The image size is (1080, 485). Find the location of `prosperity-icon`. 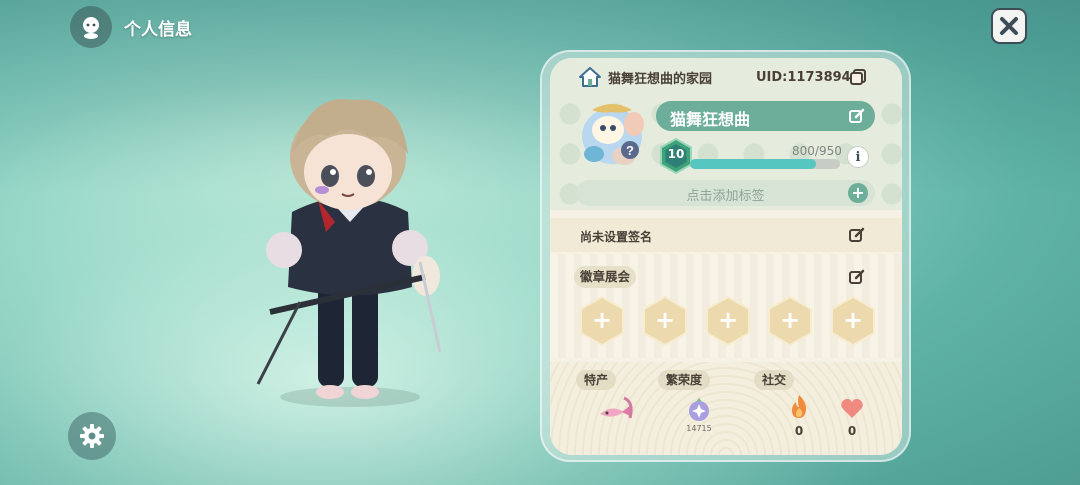

prosperity-icon is located at coordinates (699, 409).